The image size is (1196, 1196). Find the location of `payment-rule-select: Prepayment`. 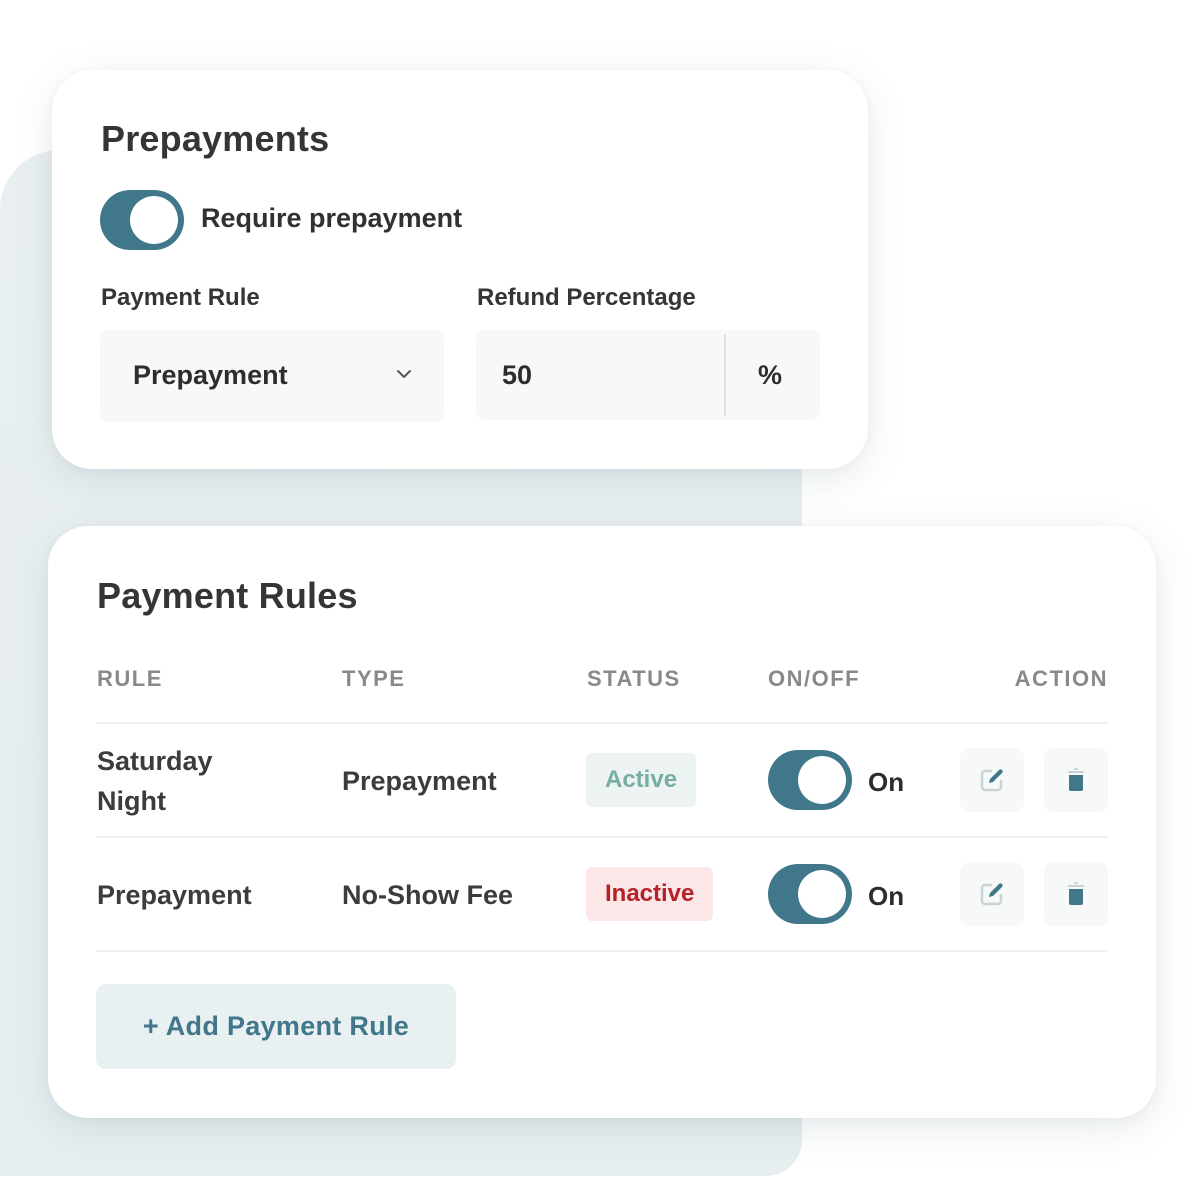

payment-rule-select: Prepayment is located at coordinates (272, 376).